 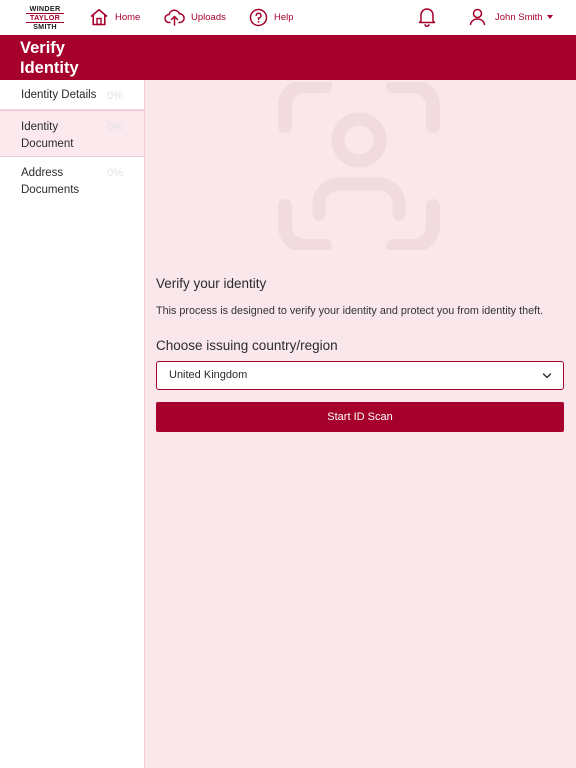 I want to click on start-id-scan-button: Start ID Scan, so click(x=360, y=417).